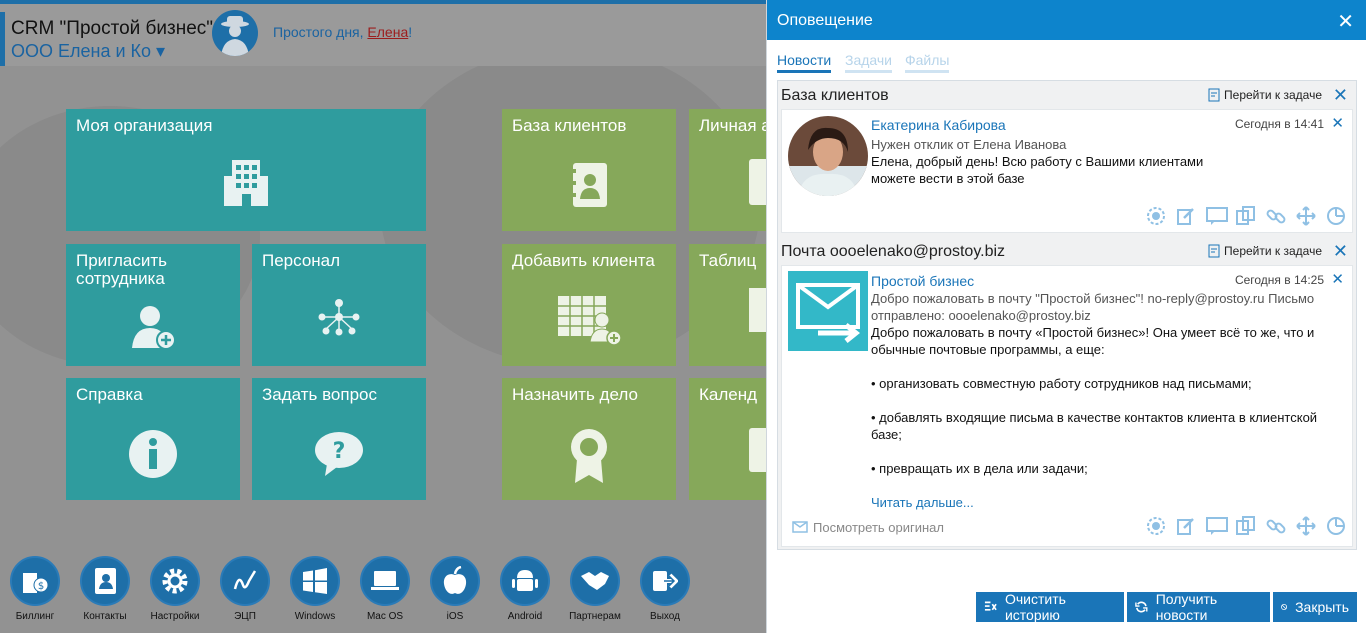 The width and height of the screenshot is (1366, 633). I want to click on view-original-link: Посмотреть оригинал, so click(868, 527).